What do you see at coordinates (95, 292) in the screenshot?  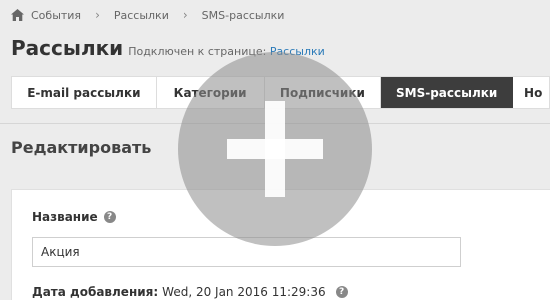 I see `date-added-label: Дата добавления:` at bounding box center [95, 292].